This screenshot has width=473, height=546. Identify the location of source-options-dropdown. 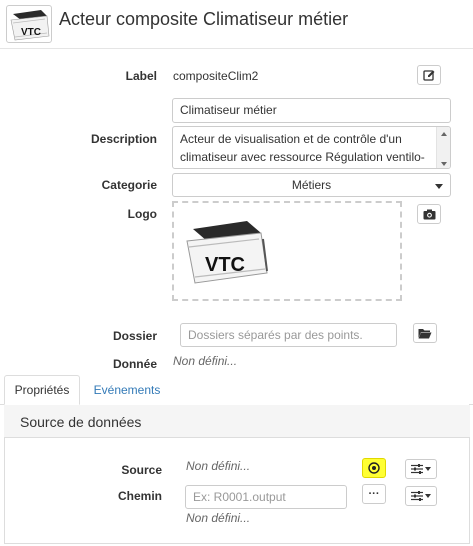
(421, 469).